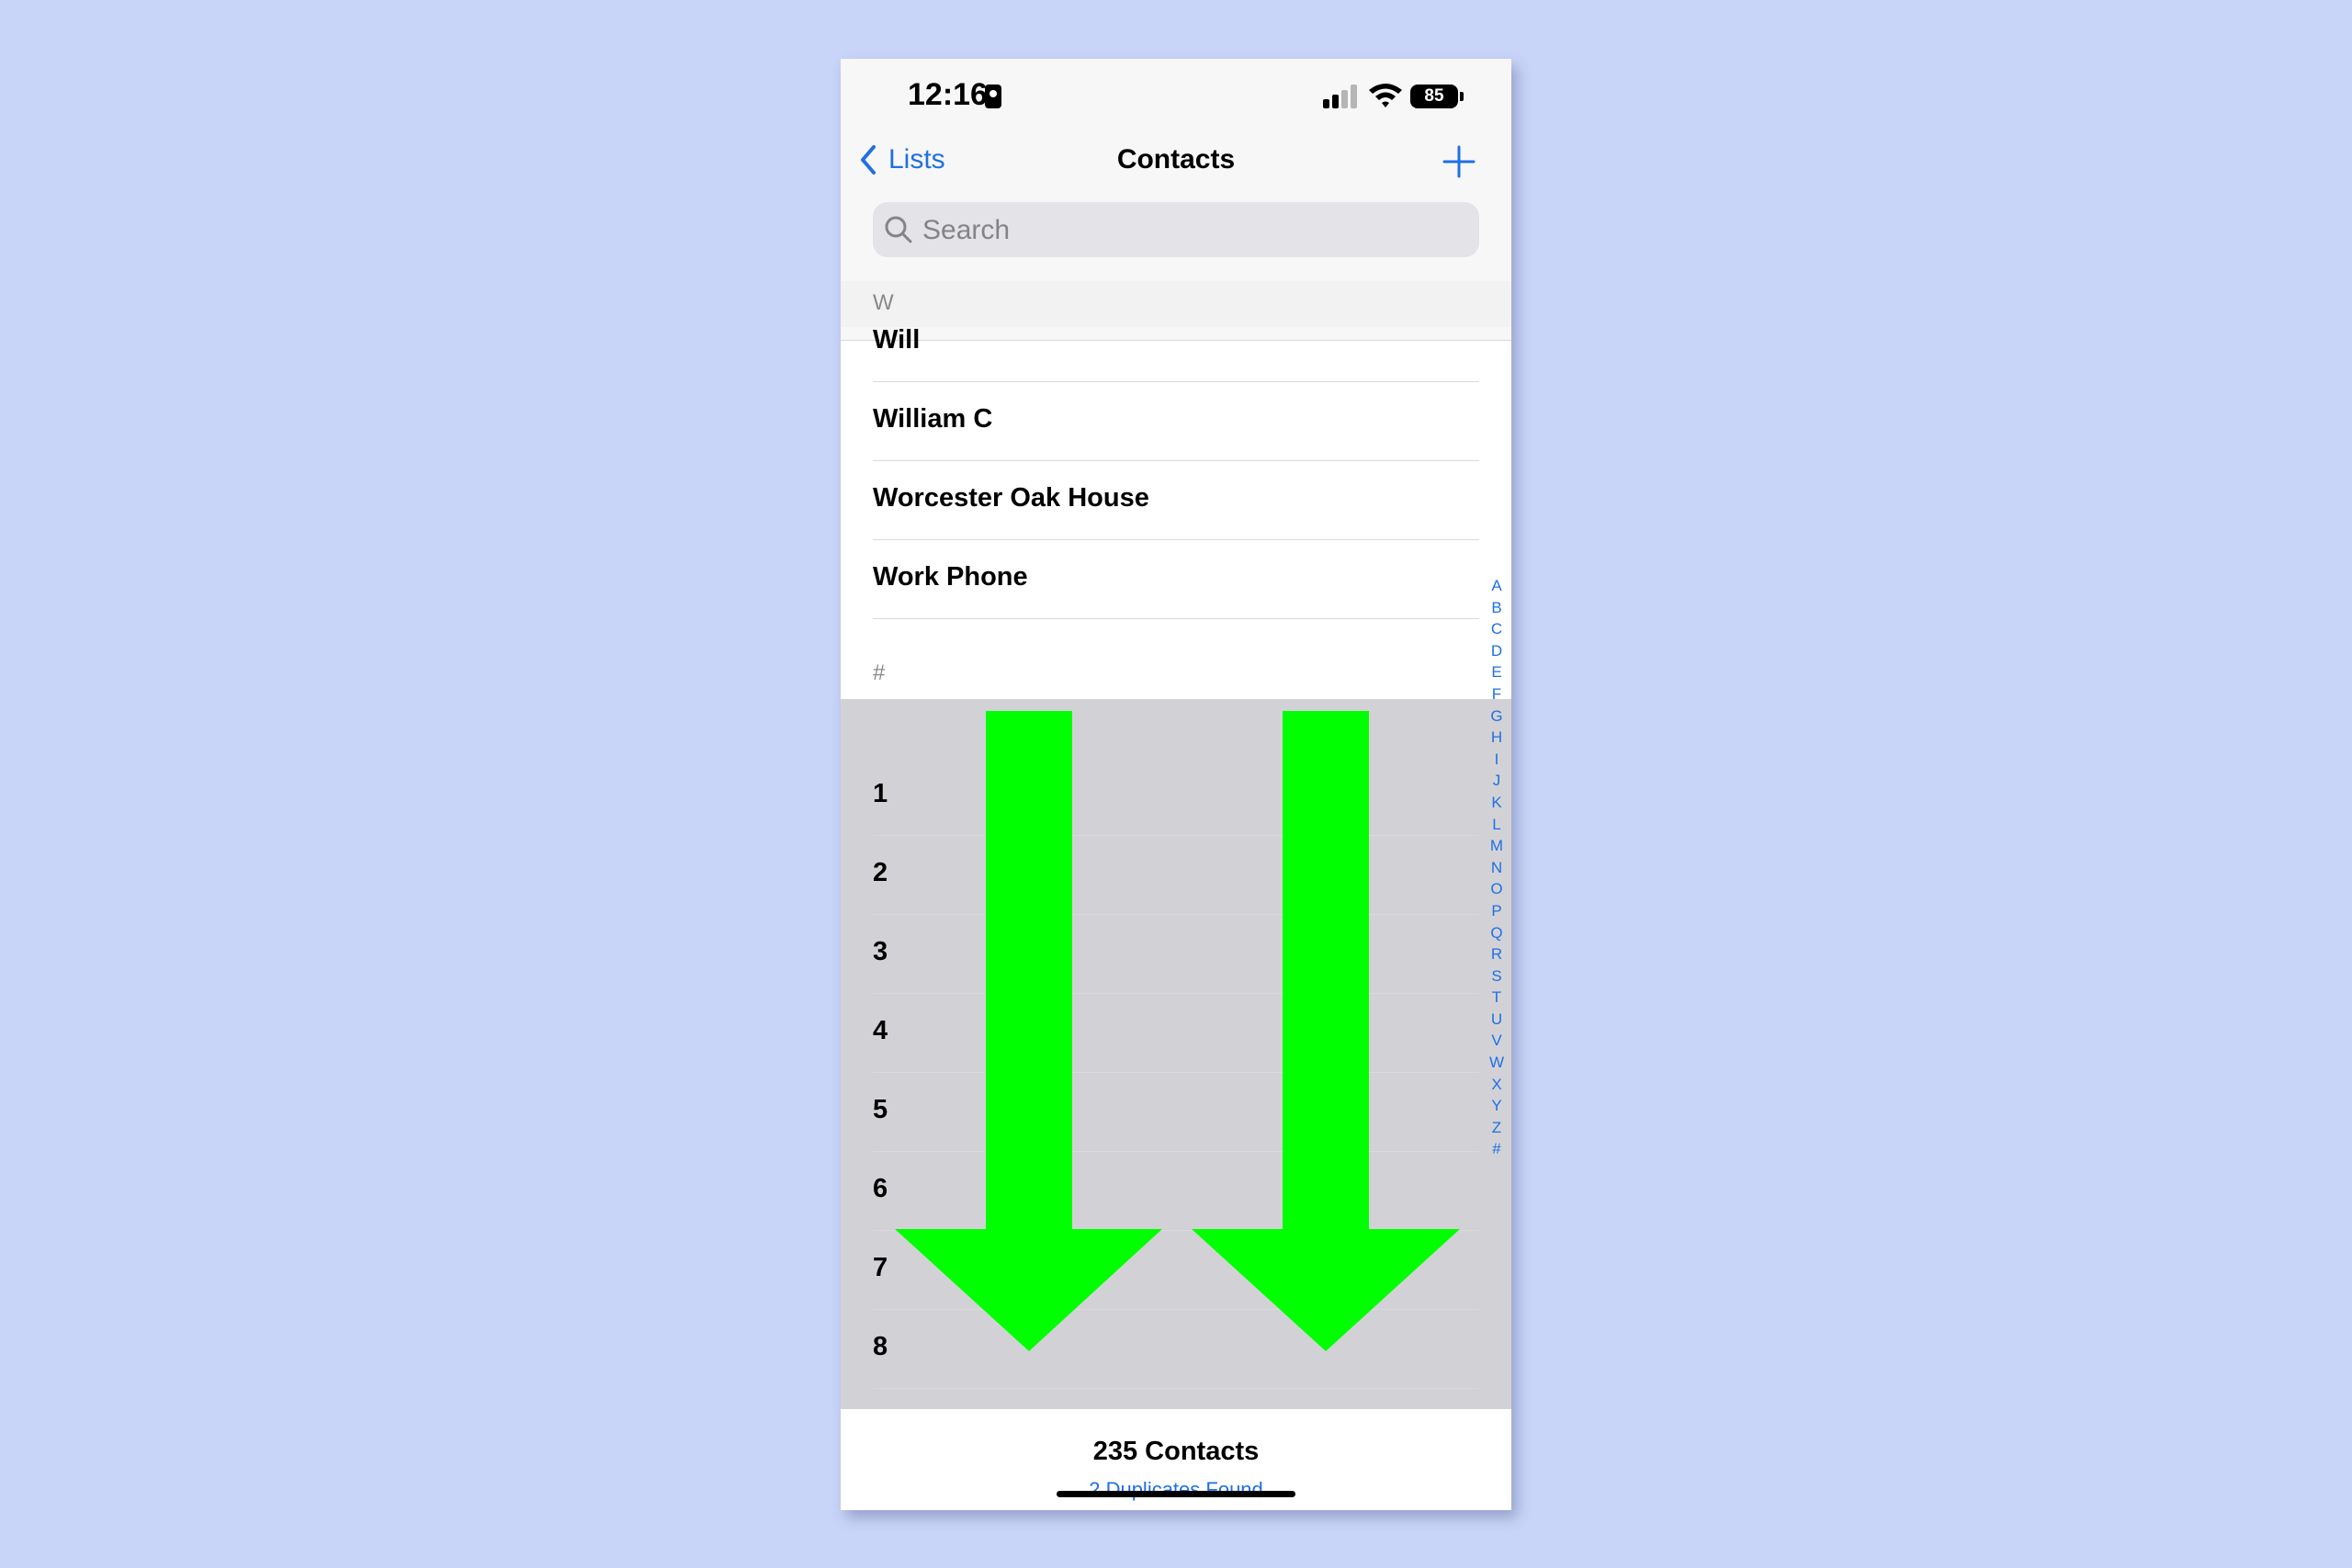  What do you see at coordinates (1176, 1494) in the screenshot?
I see `home-indicator` at bounding box center [1176, 1494].